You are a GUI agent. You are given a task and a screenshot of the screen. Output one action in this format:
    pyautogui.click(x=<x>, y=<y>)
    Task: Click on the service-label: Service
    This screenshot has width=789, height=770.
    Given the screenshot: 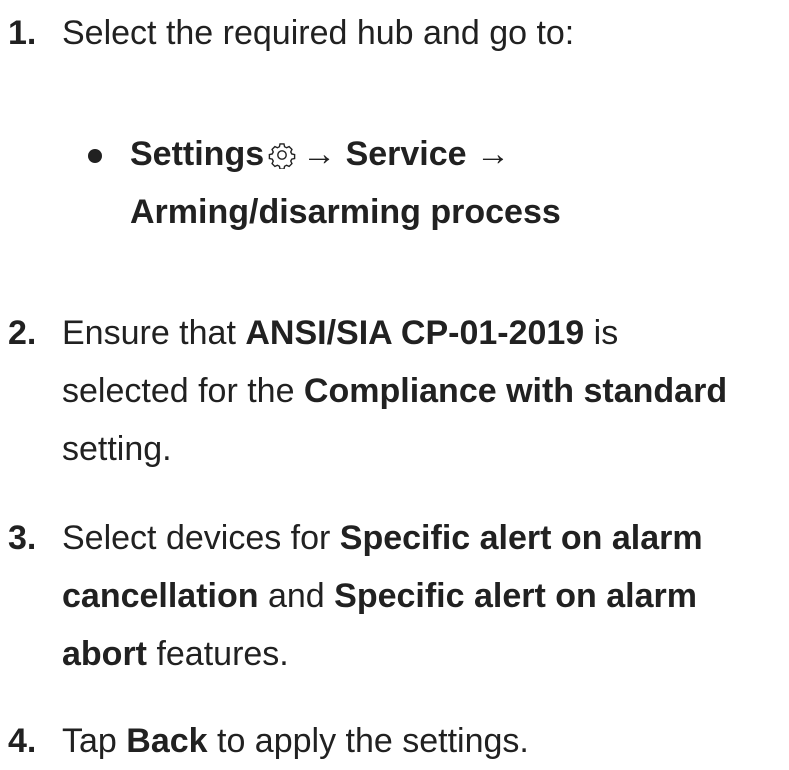 What is the action you would take?
    pyautogui.click(x=406, y=154)
    